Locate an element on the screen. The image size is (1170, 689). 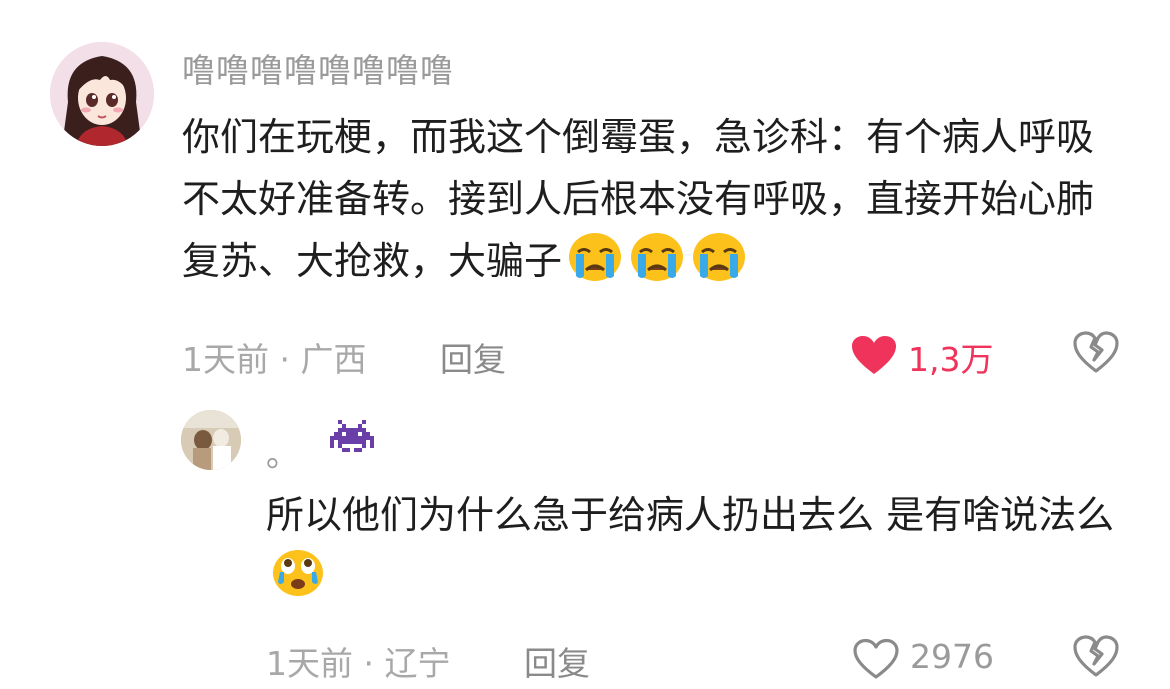
comment-meta: 1天前 · 辽宁 is located at coordinates (358, 661).